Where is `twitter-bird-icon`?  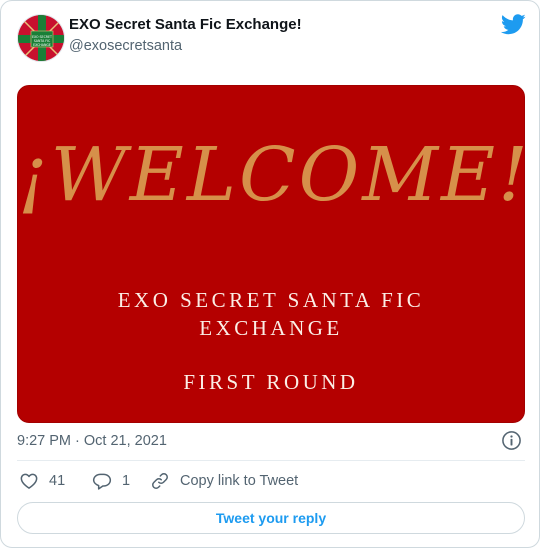
twitter-bird-icon is located at coordinates (513, 24).